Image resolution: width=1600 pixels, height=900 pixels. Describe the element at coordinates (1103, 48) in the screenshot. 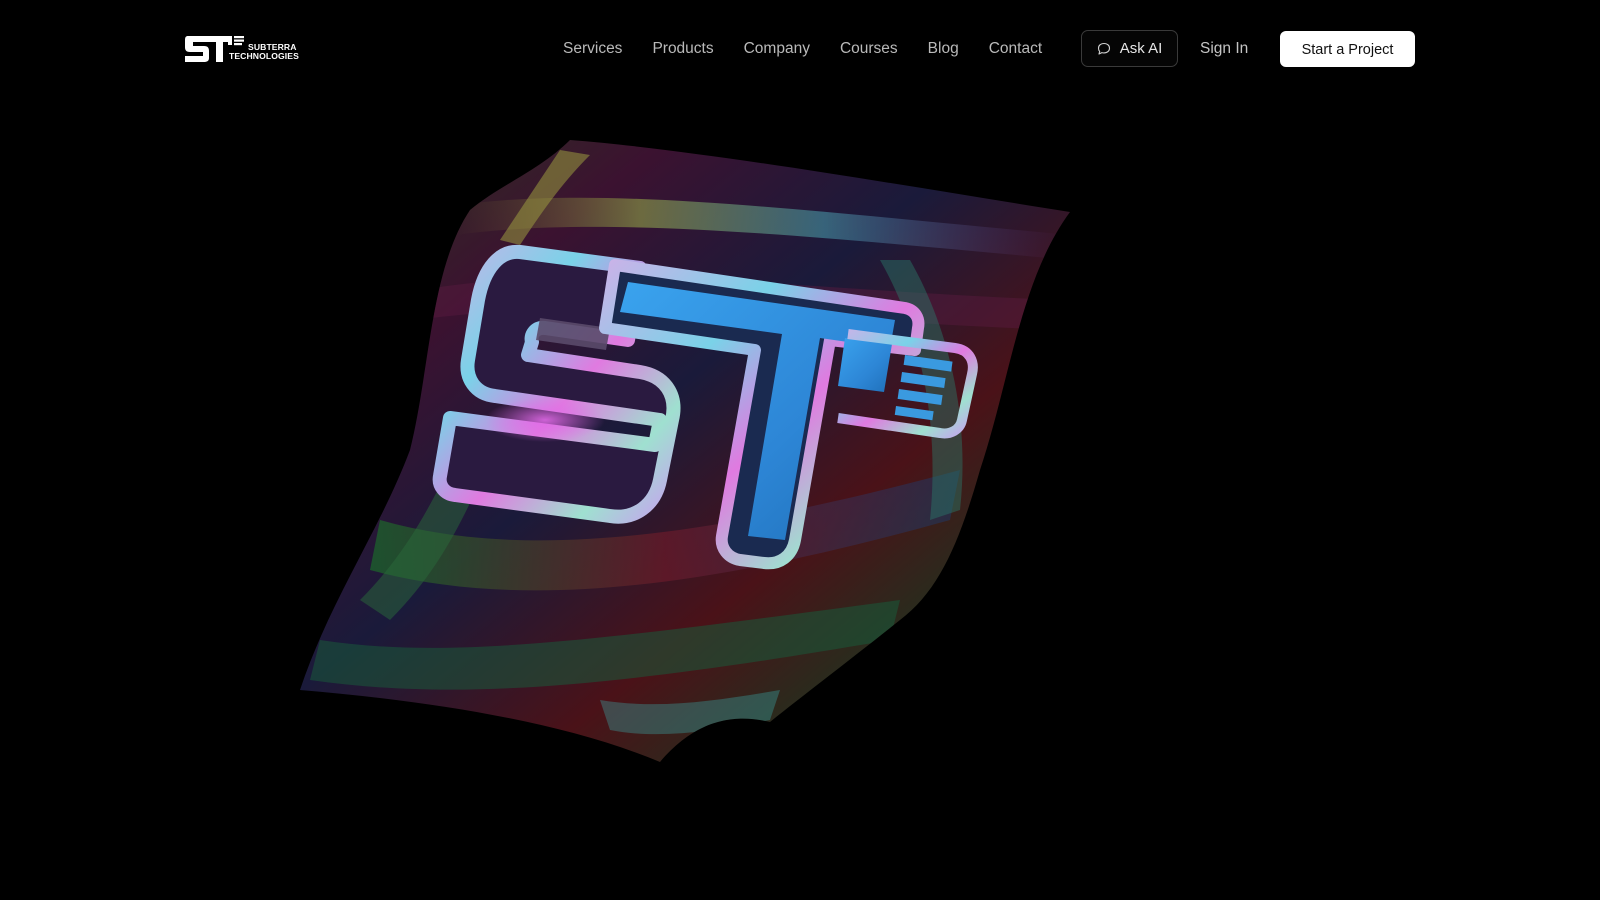

I see `chat-bubble-icon` at that location.